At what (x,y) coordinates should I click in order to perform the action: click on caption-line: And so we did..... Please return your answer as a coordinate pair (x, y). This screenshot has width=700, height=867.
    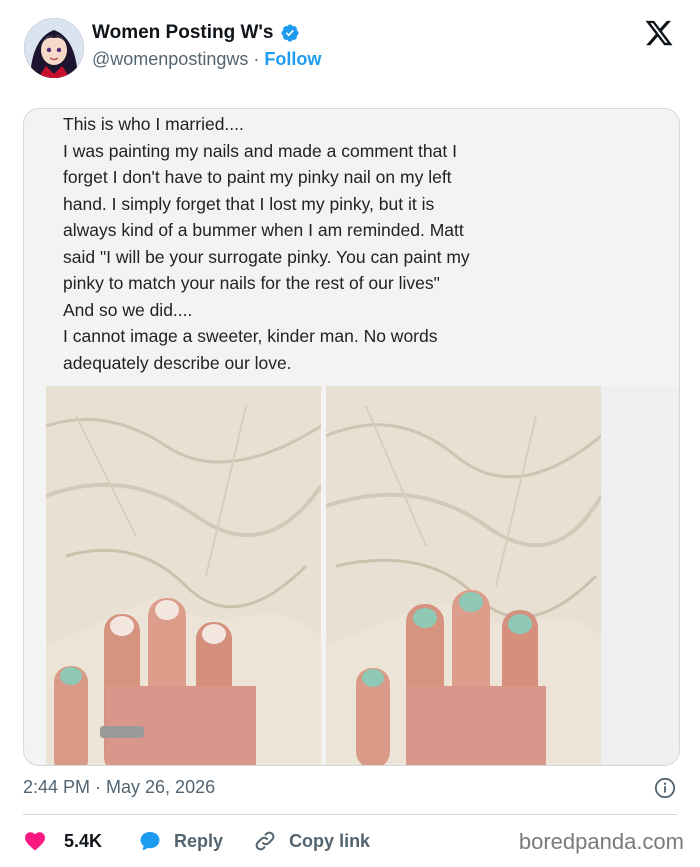
    Looking at the image, I should click on (128, 309).